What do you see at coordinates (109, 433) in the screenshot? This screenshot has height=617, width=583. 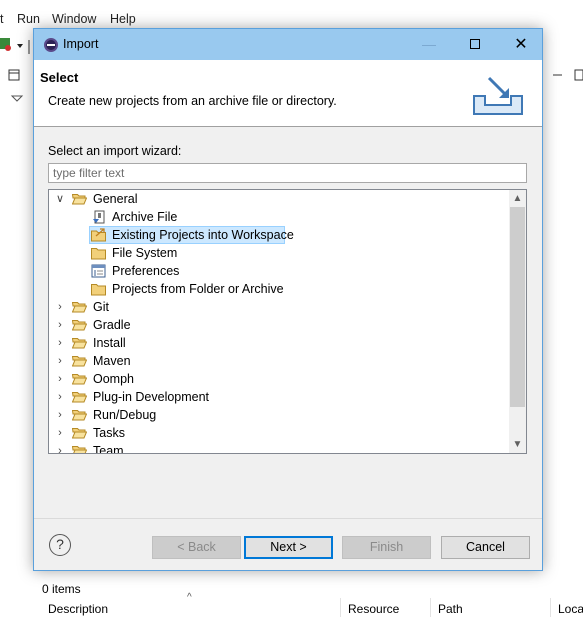 I see `tree-label: Tasks` at bounding box center [109, 433].